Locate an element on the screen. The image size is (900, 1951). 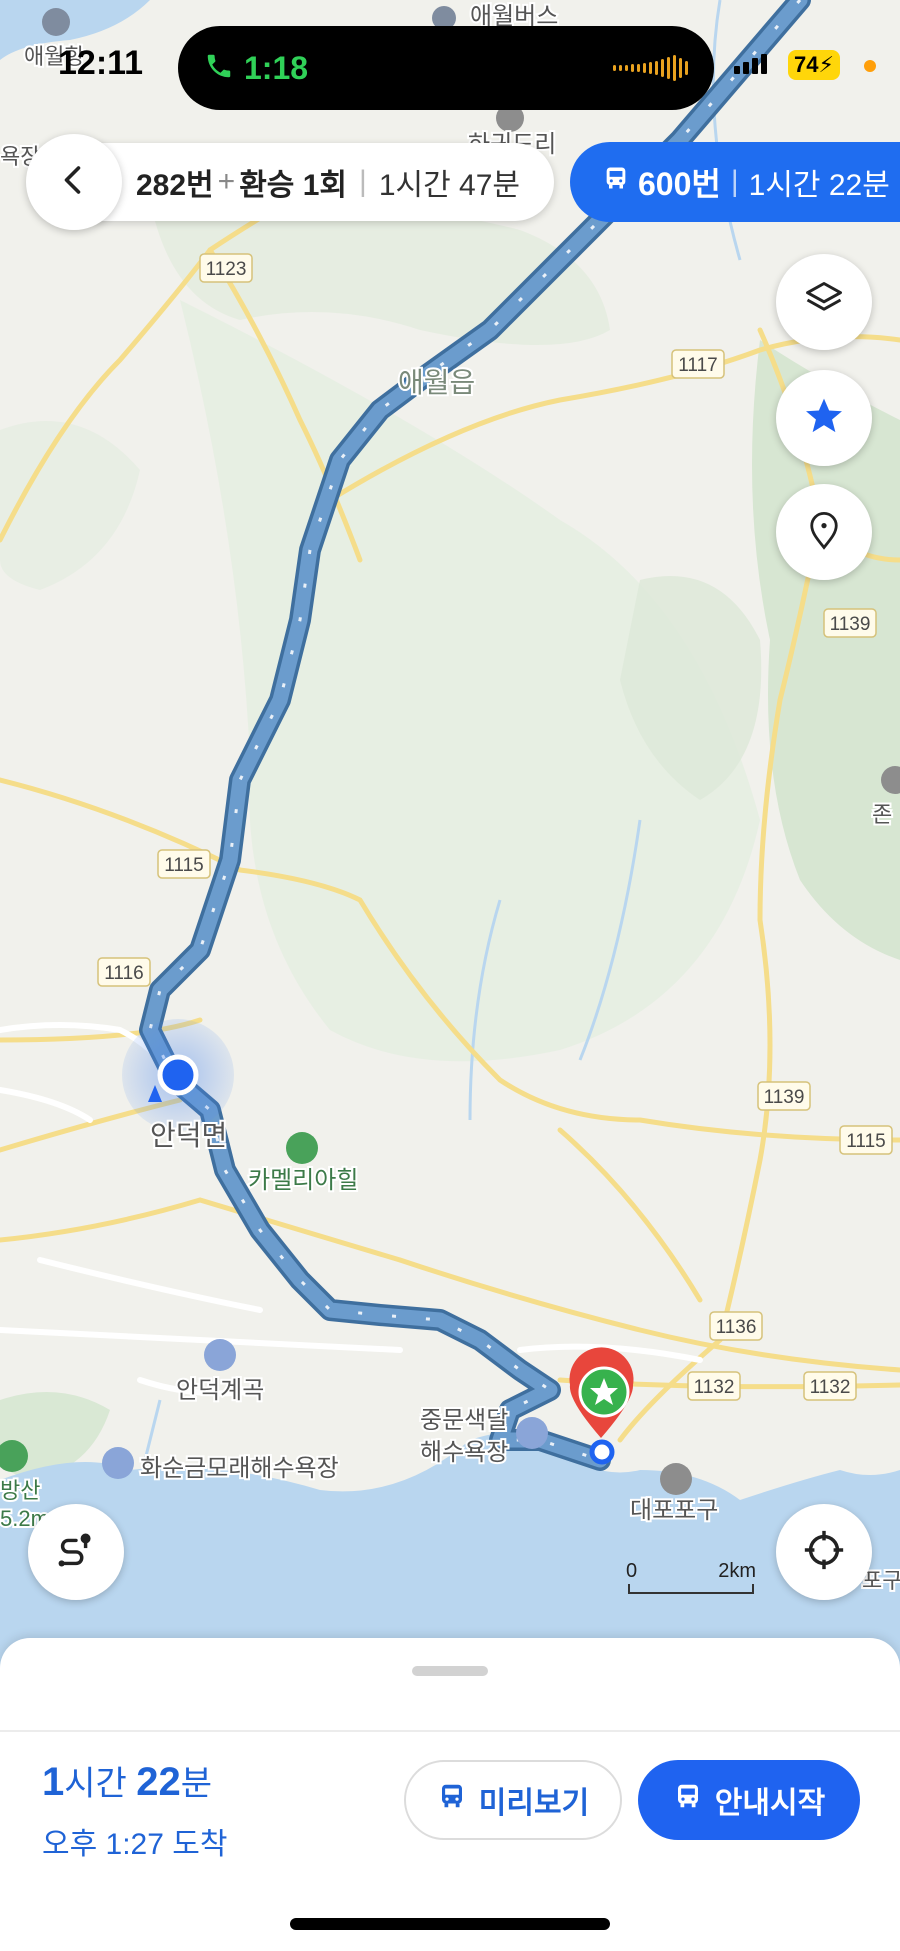
audio-wave-icon is located at coordinates (650, 68).